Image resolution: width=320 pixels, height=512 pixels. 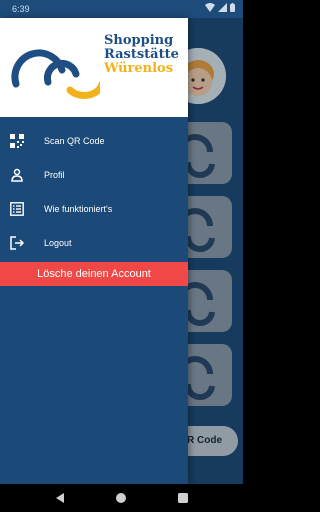 I want to click on home-icon, so click(x=121, y=500).